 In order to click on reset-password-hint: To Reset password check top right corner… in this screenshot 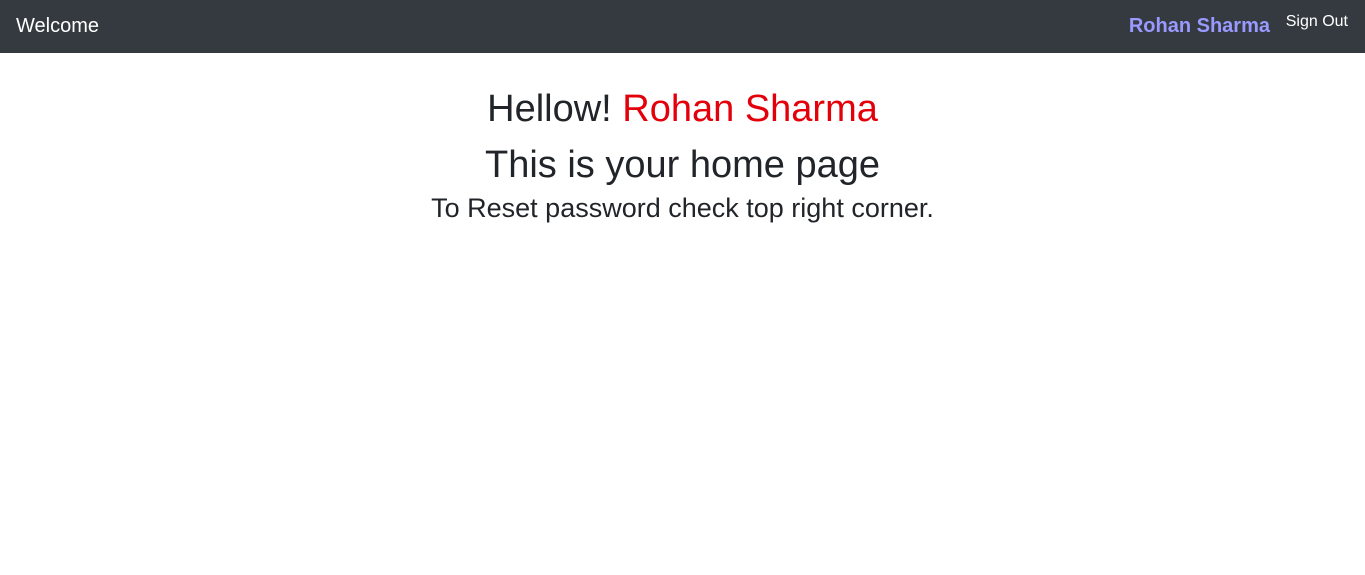, I will do `click(682, 208)`.